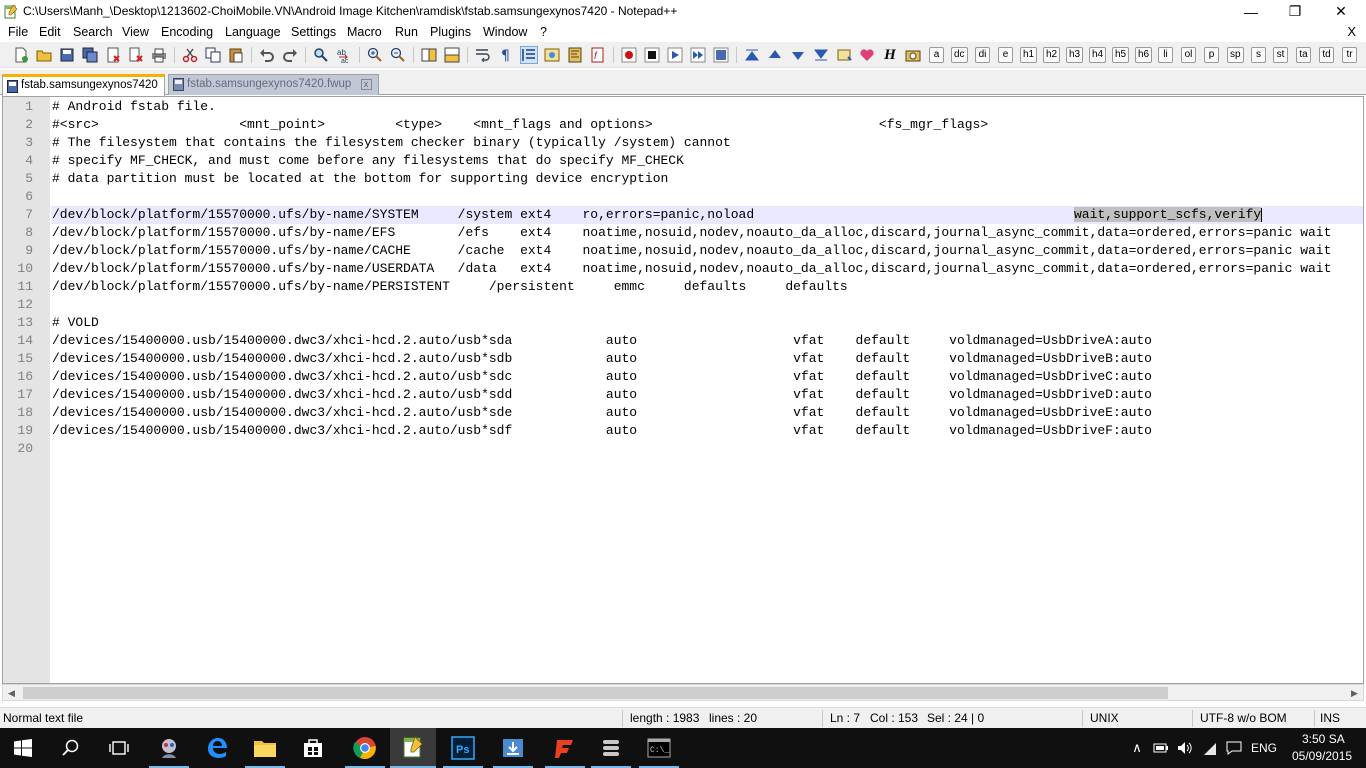 This screenshot has width=1366, height=768. I want to click on tag-sp-button: sp, so click(1235, 55).